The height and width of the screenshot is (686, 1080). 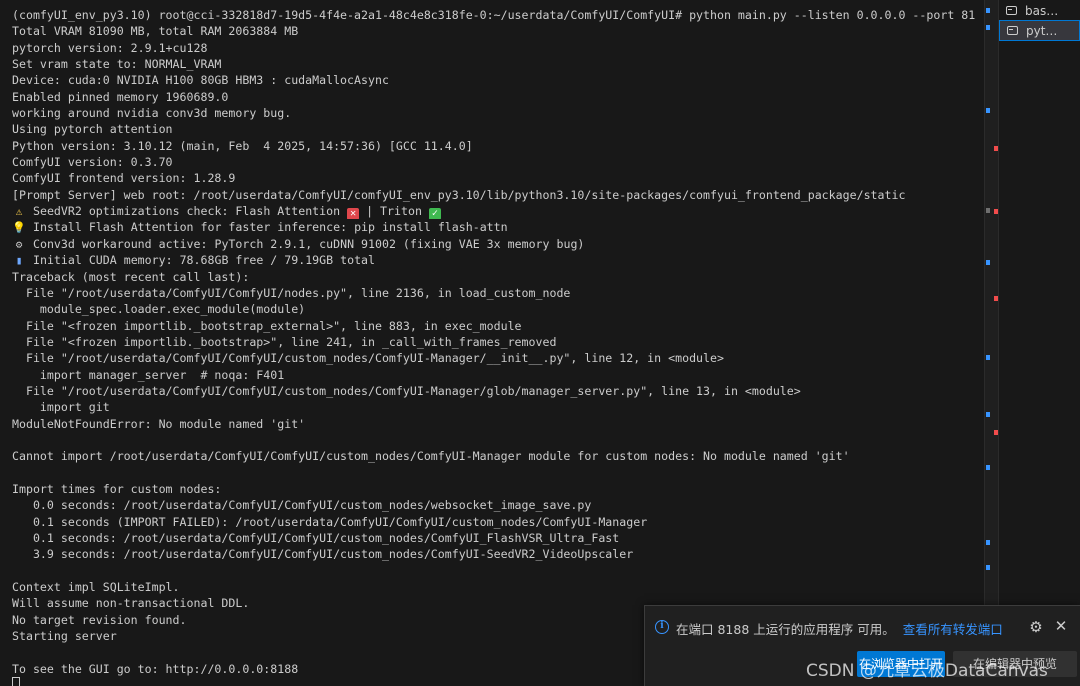 I want to click on warning-icon: ⚠, so click(x=19, y=212).